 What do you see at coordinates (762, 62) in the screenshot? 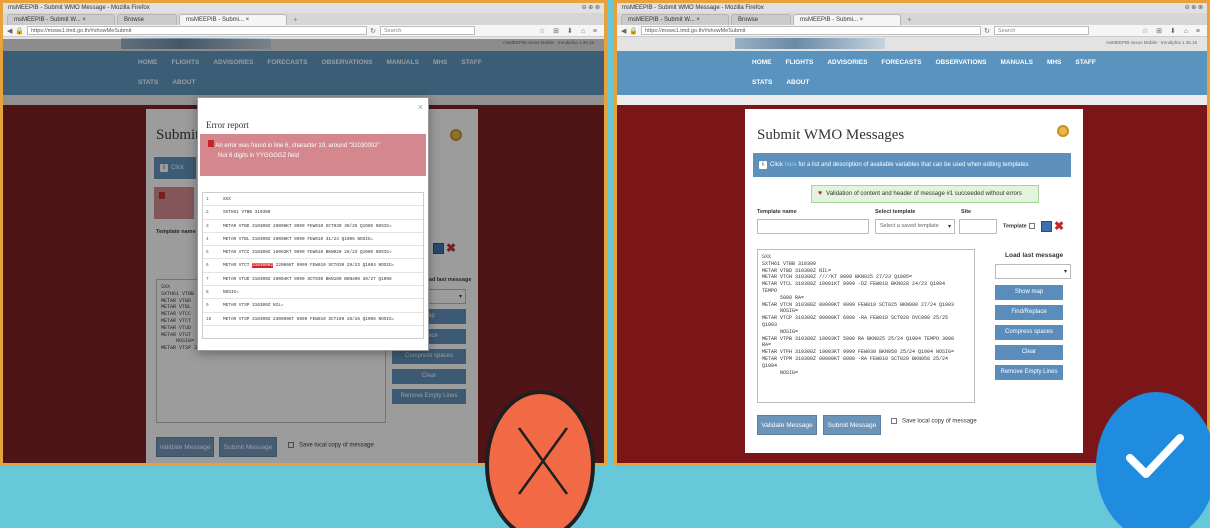
I see `nav-home: HOME` at bounding box center [762, 62].